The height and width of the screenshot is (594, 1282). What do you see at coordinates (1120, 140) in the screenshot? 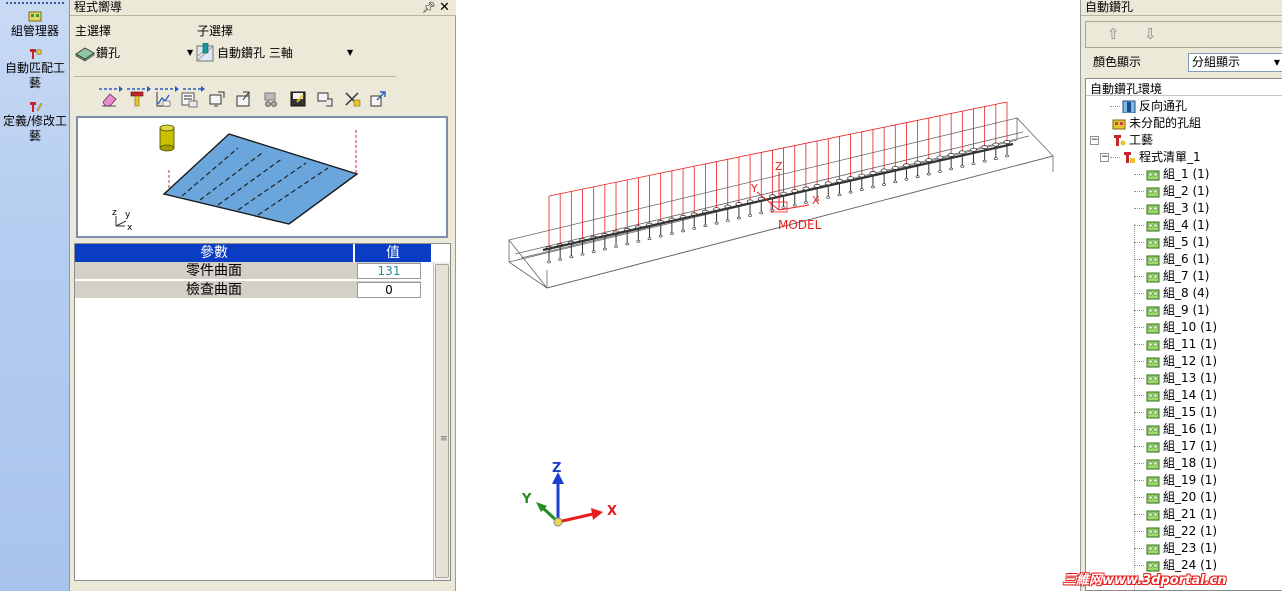
I see `process-icon` at bounding box center [1120, 140].